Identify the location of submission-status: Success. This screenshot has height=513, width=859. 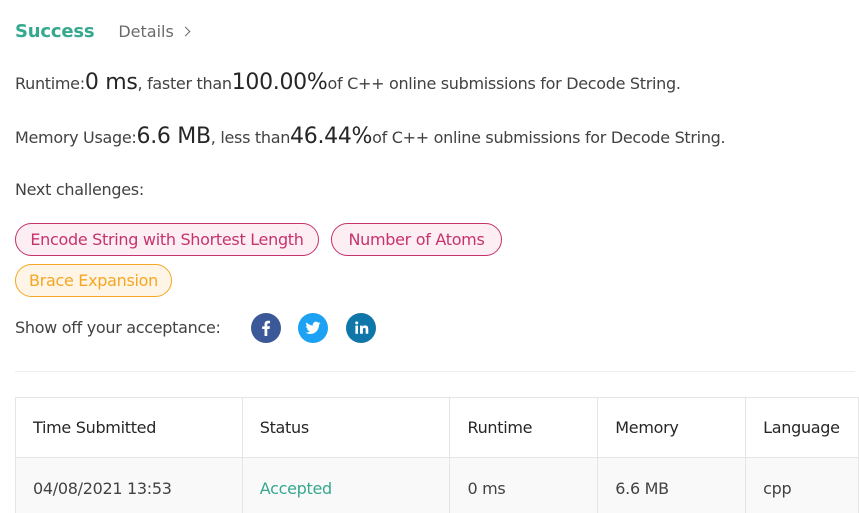
(55, 31).